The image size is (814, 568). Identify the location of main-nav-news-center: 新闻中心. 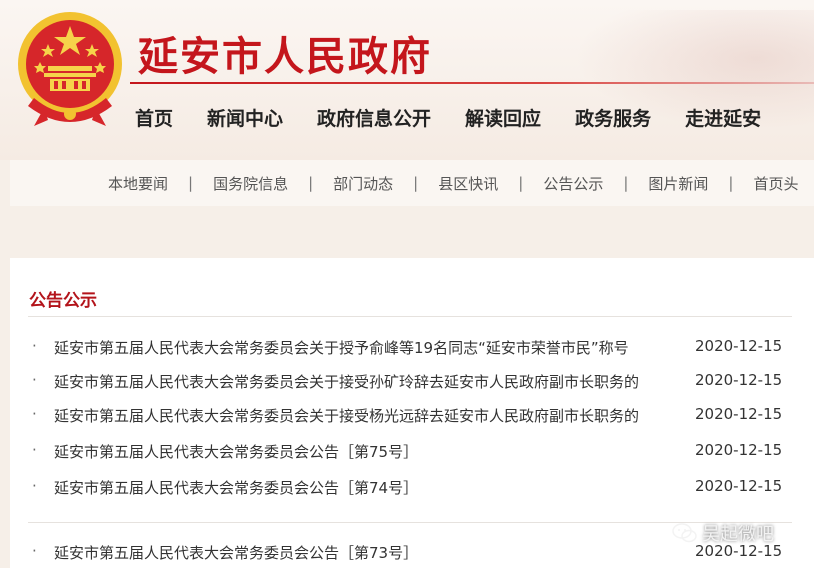
(245, 117).